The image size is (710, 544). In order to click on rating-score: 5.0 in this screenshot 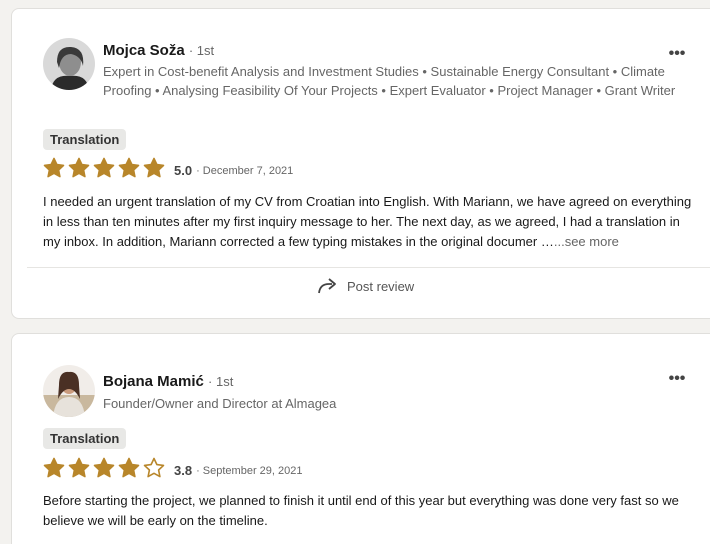, I will do `click(183, 170)`.